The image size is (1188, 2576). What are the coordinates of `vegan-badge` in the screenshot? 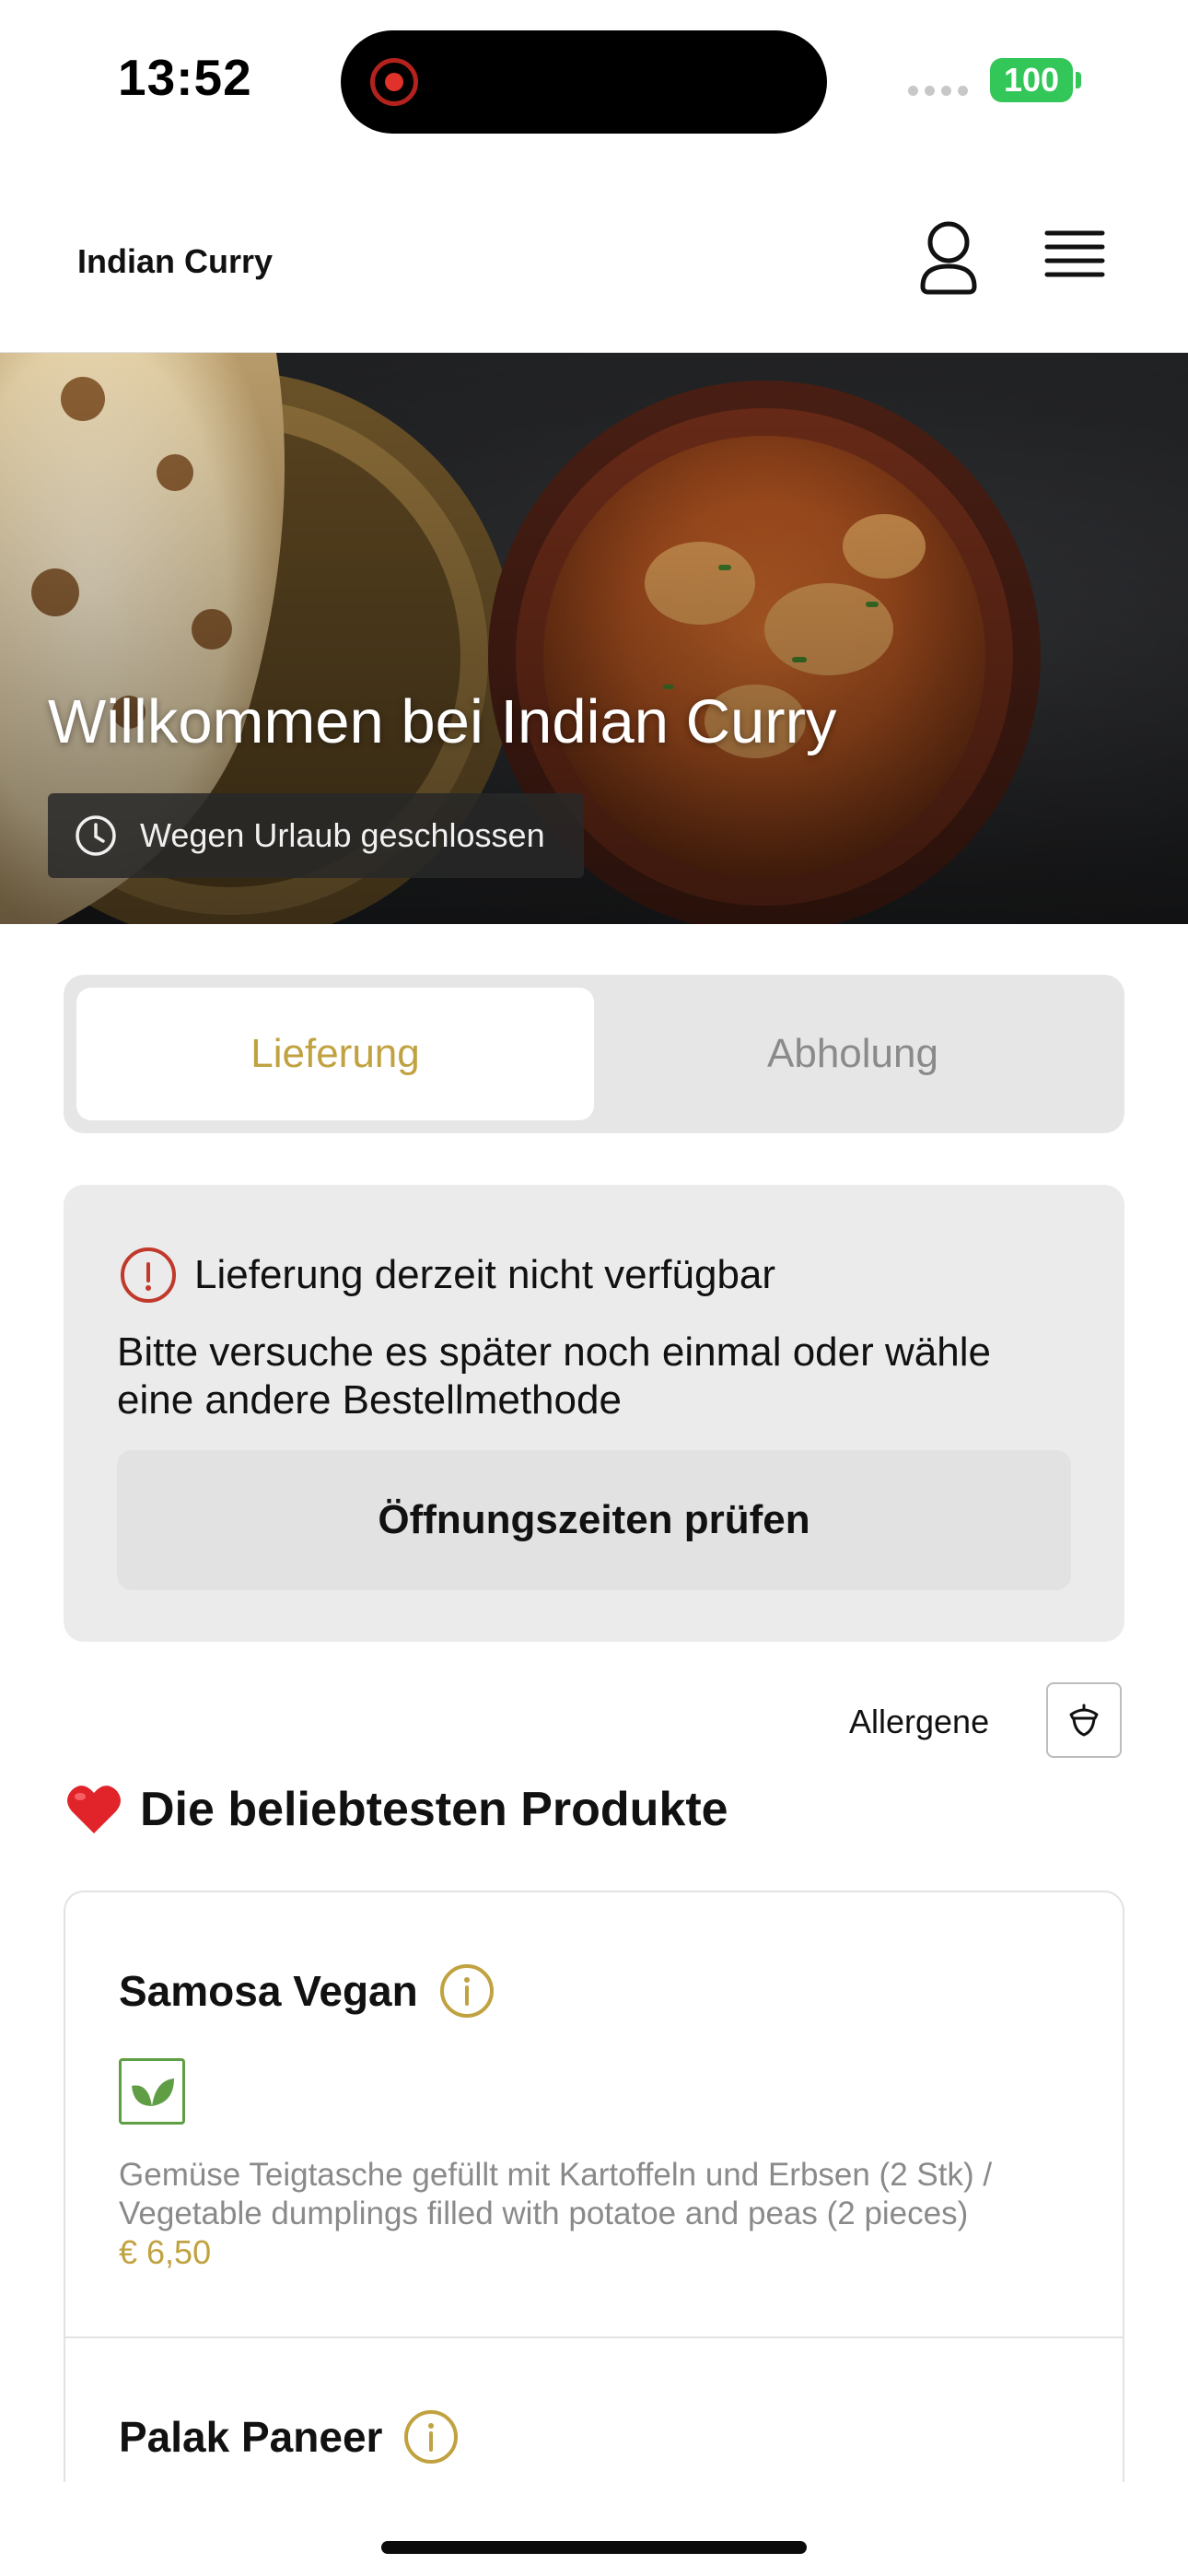 It's located at (152, 2091).